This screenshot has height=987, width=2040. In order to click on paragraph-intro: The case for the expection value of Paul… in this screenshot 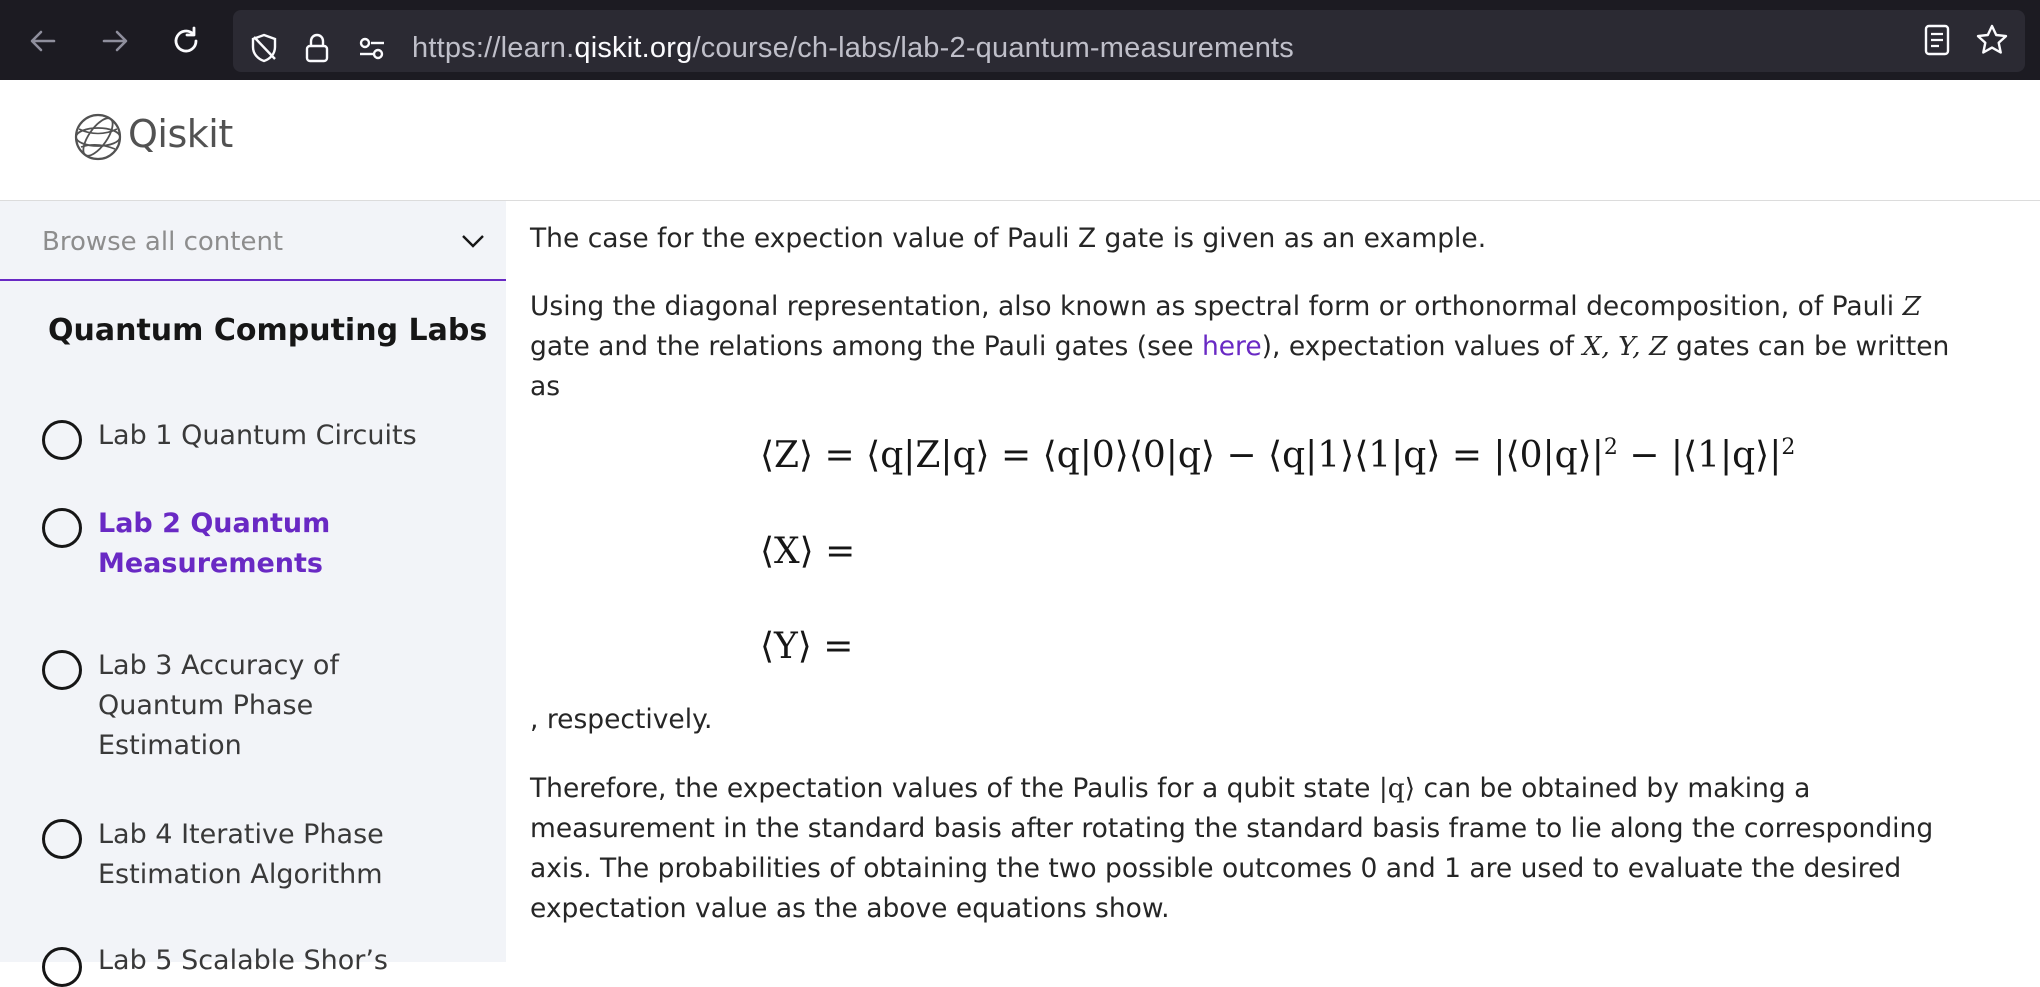, I will do `click(1008, 238)`.